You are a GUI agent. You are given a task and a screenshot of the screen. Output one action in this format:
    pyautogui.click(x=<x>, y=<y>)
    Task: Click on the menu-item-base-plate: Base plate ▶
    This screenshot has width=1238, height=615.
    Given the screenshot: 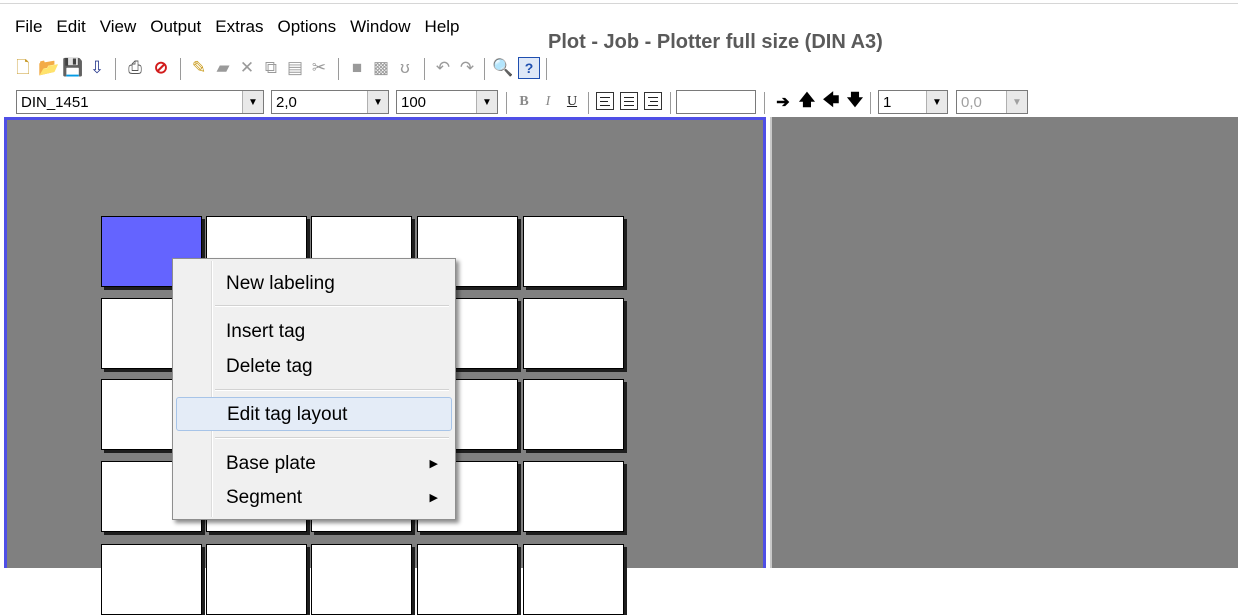 What is the action you would take?
    pyautogui.click(x=314, y=464)
    